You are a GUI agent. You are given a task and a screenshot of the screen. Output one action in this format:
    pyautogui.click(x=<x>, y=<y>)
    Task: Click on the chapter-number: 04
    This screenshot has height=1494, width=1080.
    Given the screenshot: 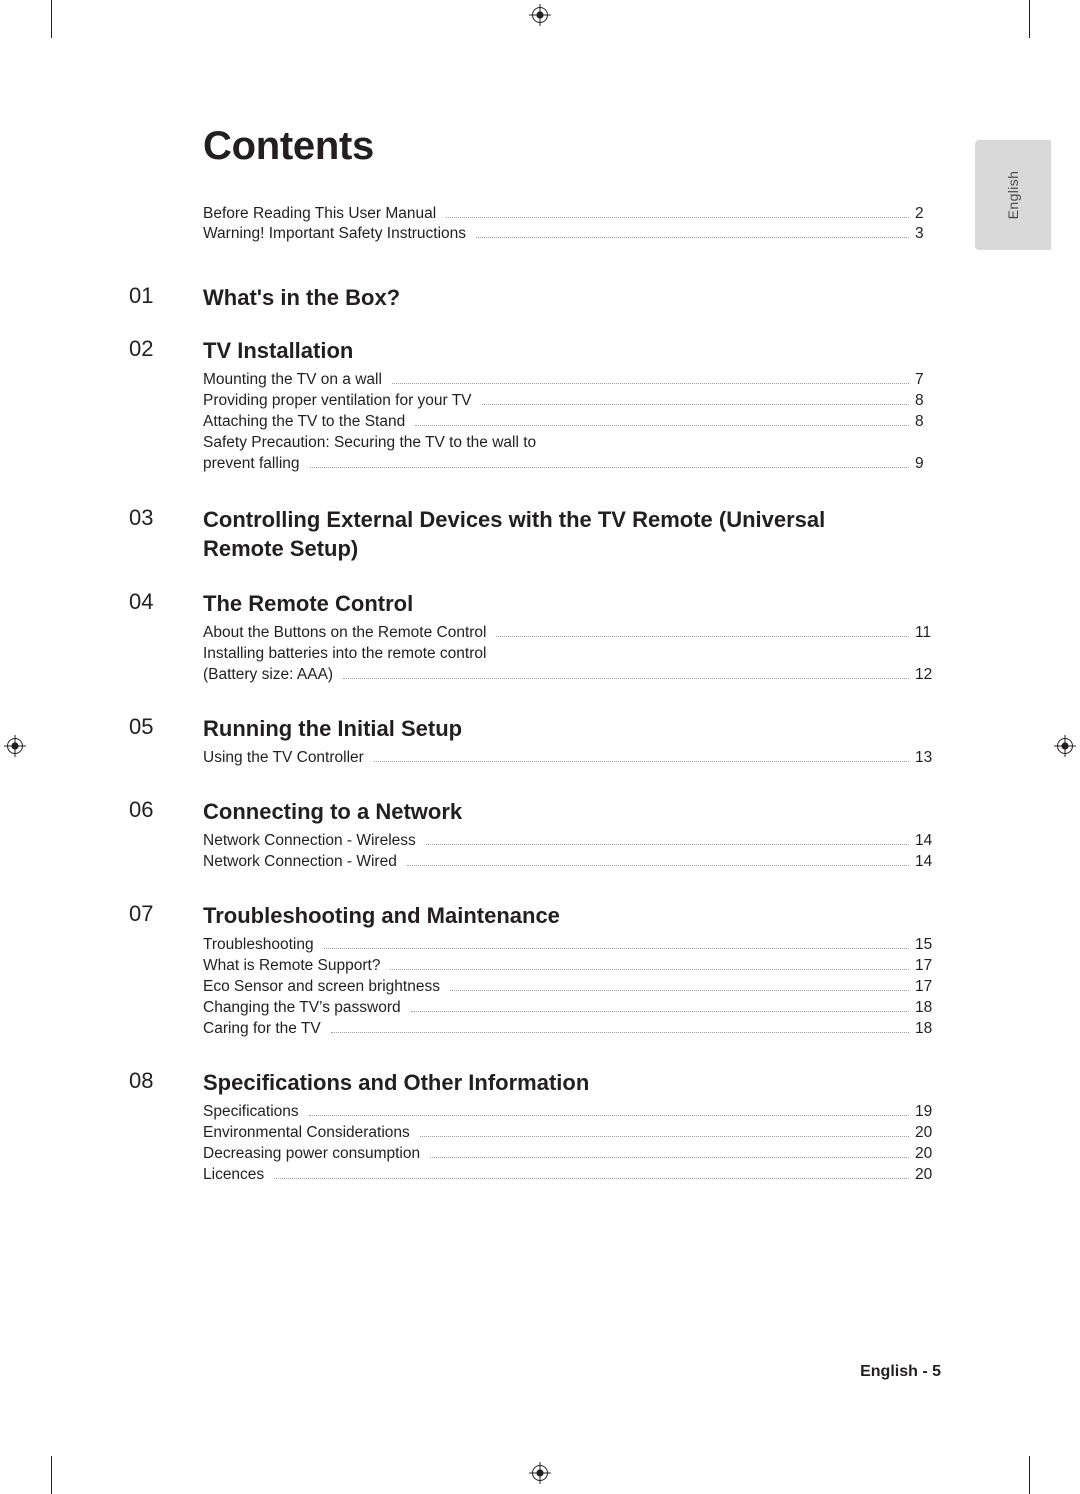 What is the action you would take?
    pyautogui.click(x=141, y=602)
    